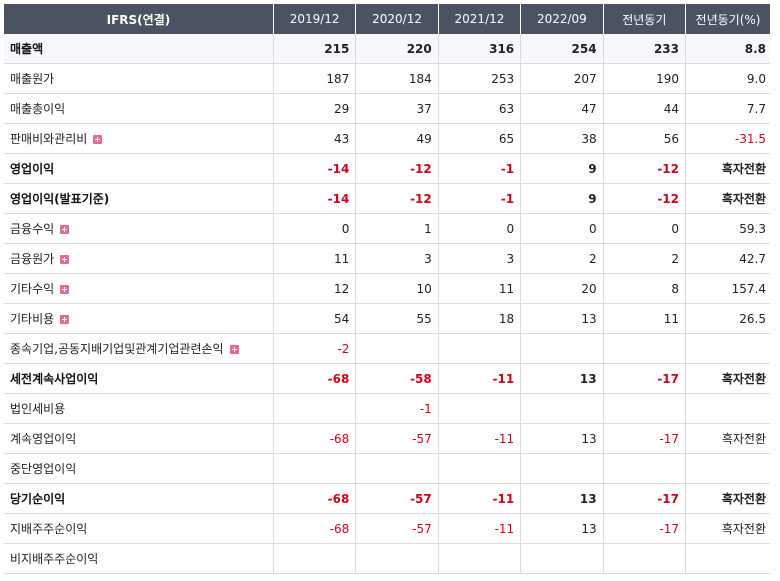  What do you see at coordinates (139, 49) in the screenshot?
I see `row-label: 매출액` at bounding box center [139, 49].